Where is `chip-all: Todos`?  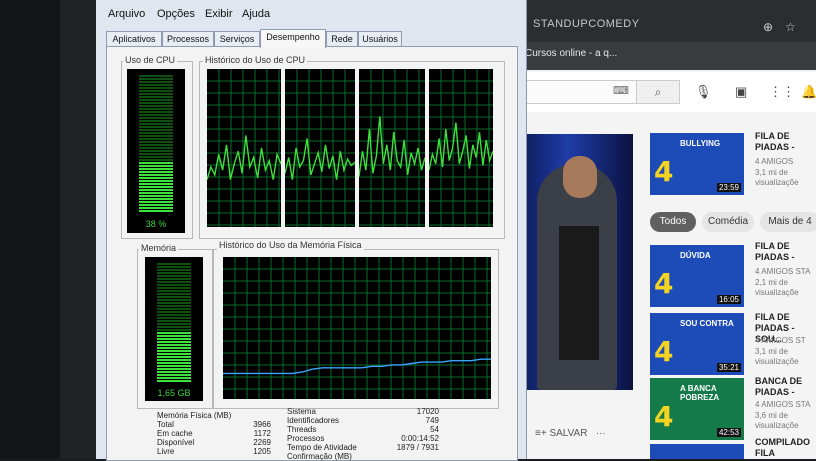
chip-all: Todos is located at coordinates (673, 222).